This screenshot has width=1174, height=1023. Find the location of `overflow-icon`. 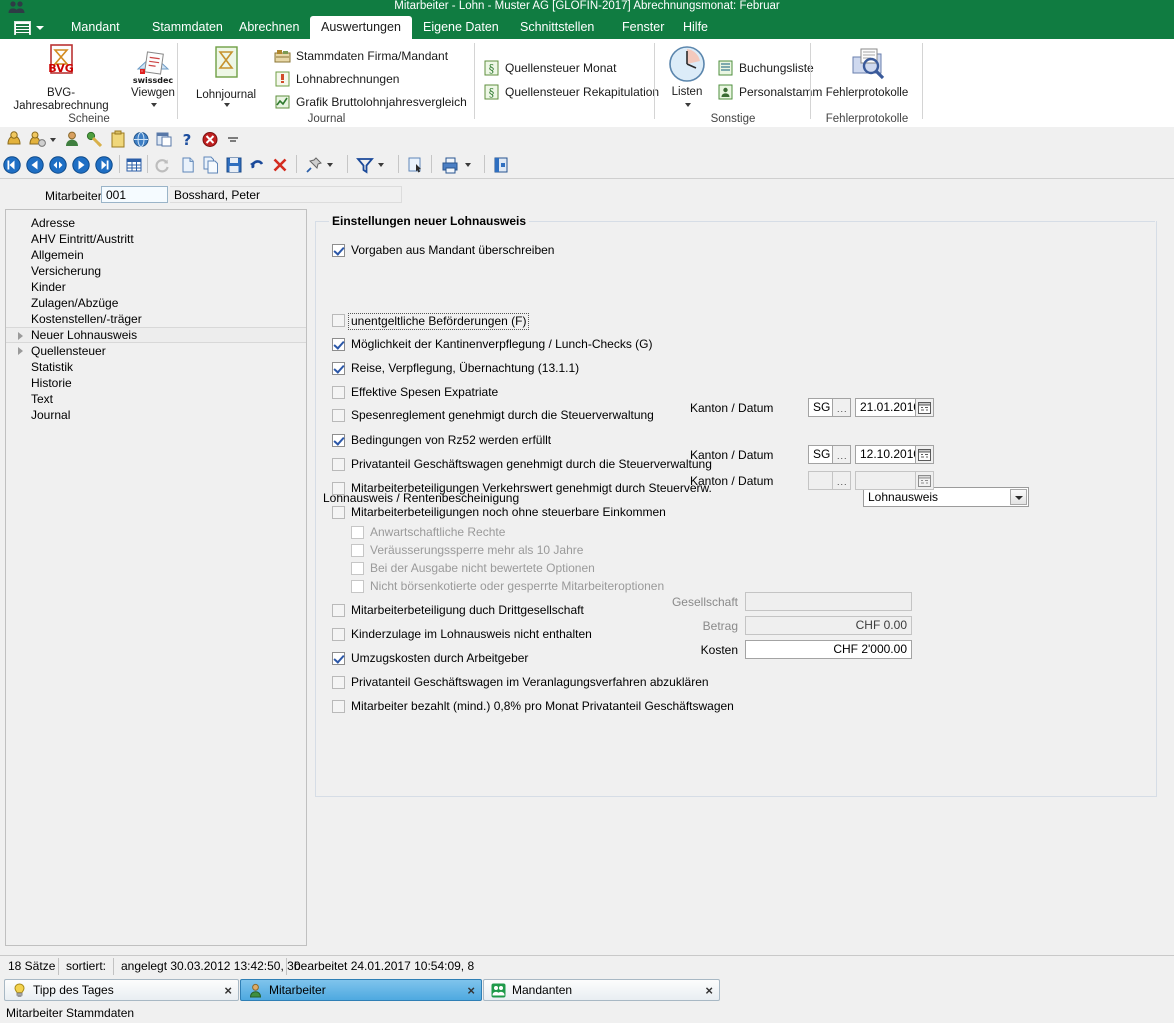

overflow-icon is located at coordinates (236, 140).